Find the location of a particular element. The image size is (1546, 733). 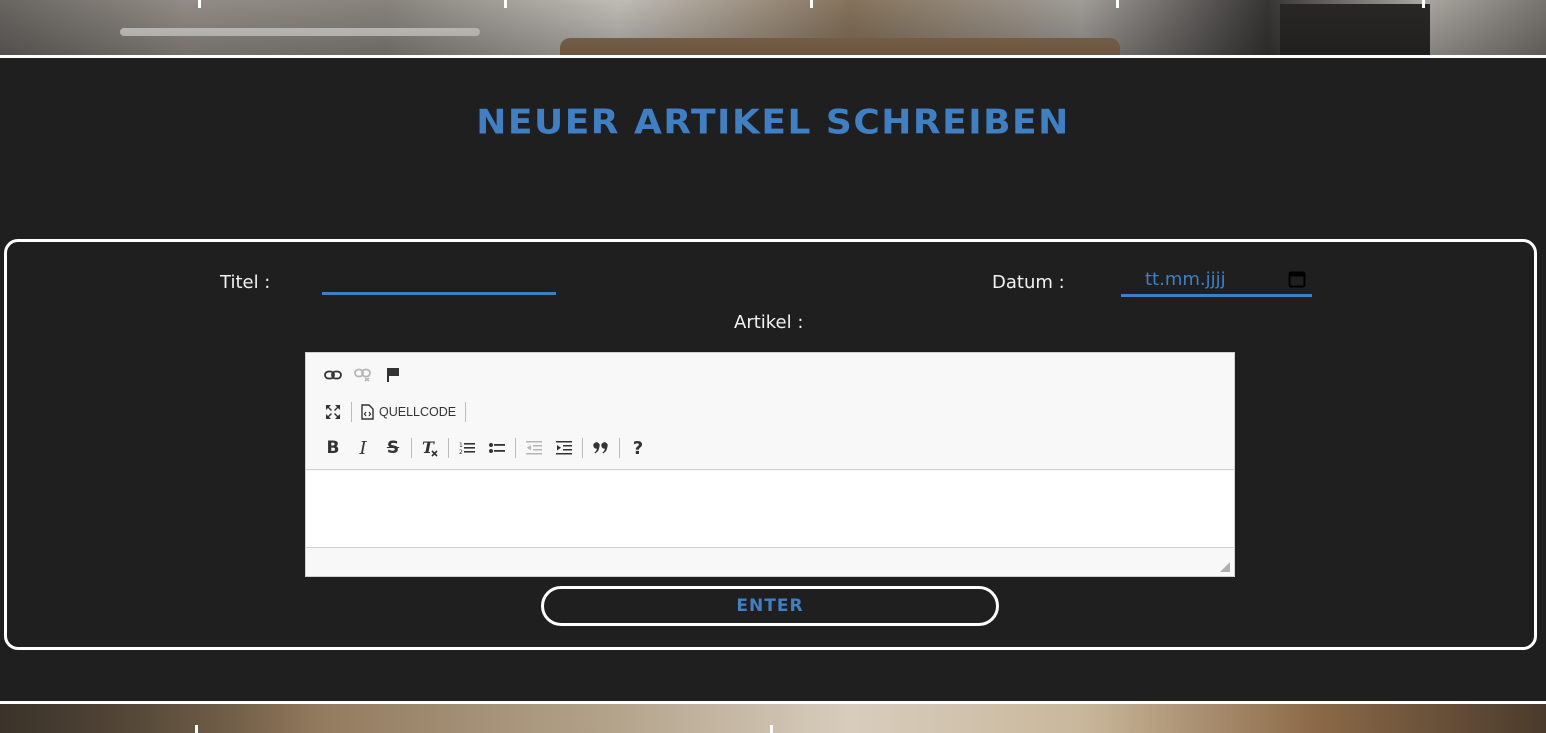

page-title: NEUER ARTIKEL SCHREIBEN is located at coordinates (773, 122).